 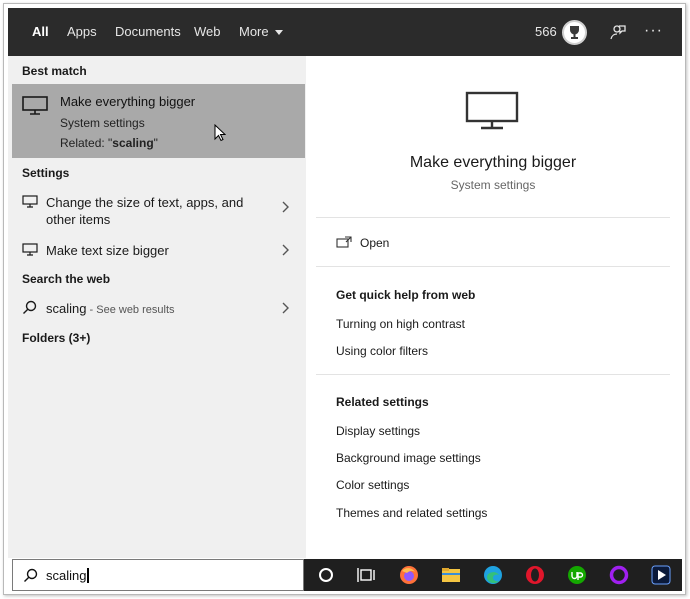 I want to click on edge-icon, so click(x=493, y=575).